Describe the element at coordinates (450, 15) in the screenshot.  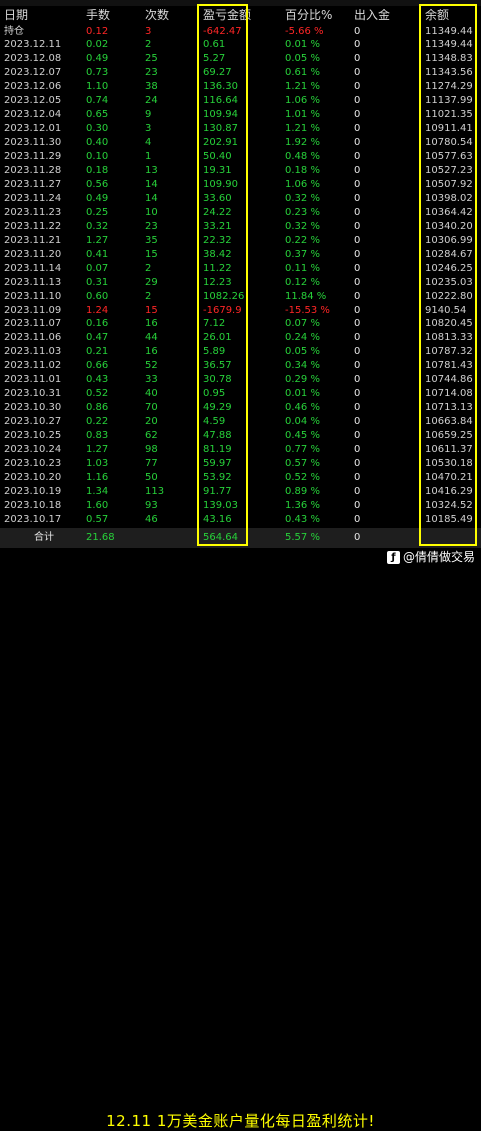
I see `header-balance: 余额` at that location.